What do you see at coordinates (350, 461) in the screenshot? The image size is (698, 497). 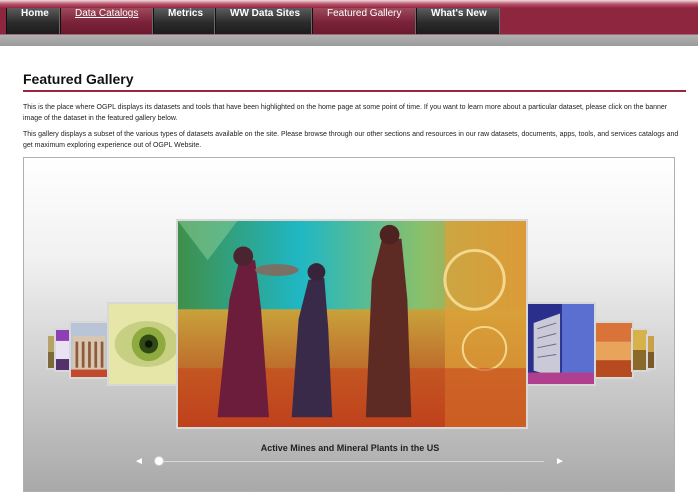 I see `gallery-slider-track` at bounding box center [350, 461].